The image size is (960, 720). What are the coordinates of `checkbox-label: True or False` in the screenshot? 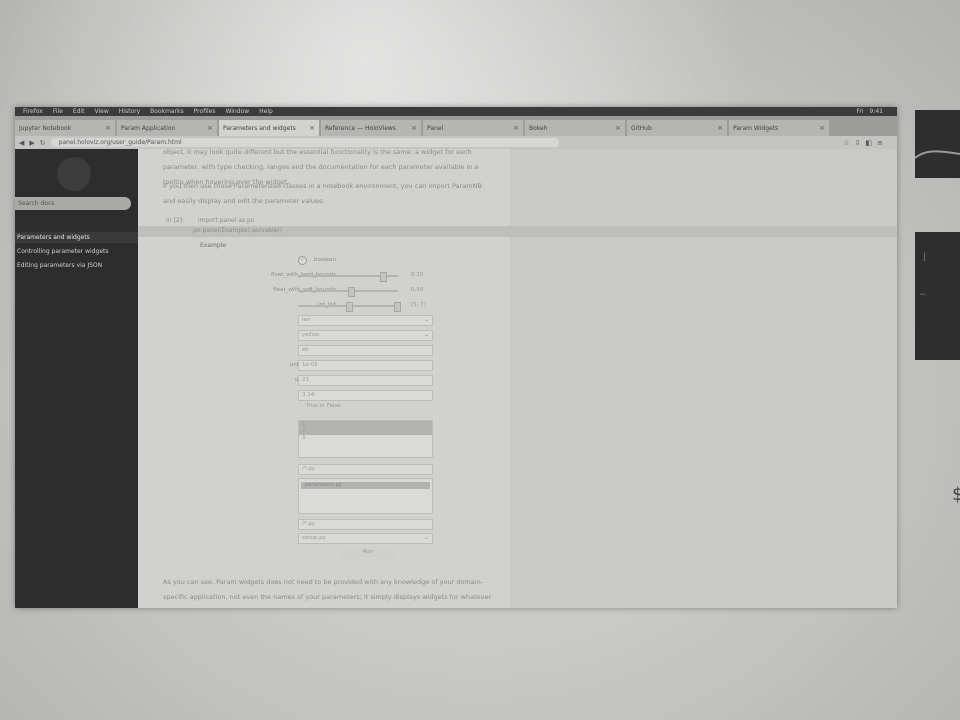 It's located at (323, 406).